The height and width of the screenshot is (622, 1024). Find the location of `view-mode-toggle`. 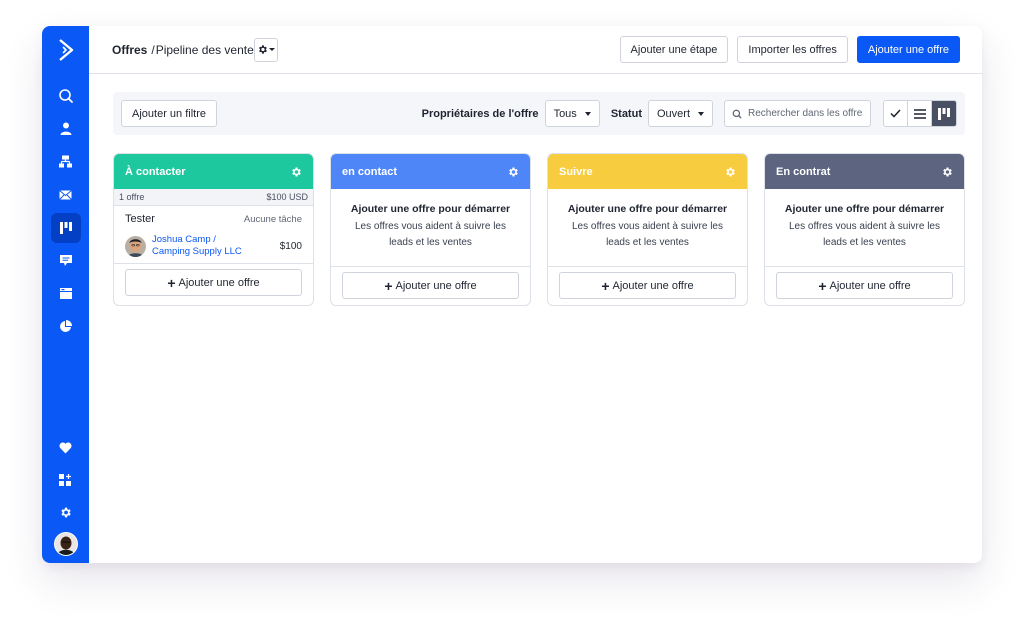

view-mode-toggle is located at coordinates (920, 113).